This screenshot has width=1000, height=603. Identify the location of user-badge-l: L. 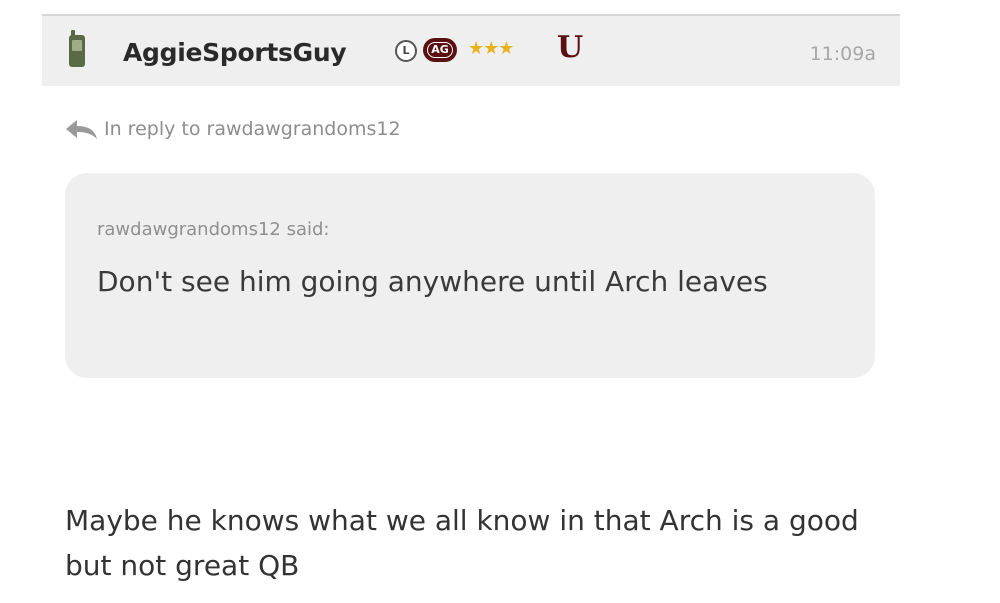
(406, 51).